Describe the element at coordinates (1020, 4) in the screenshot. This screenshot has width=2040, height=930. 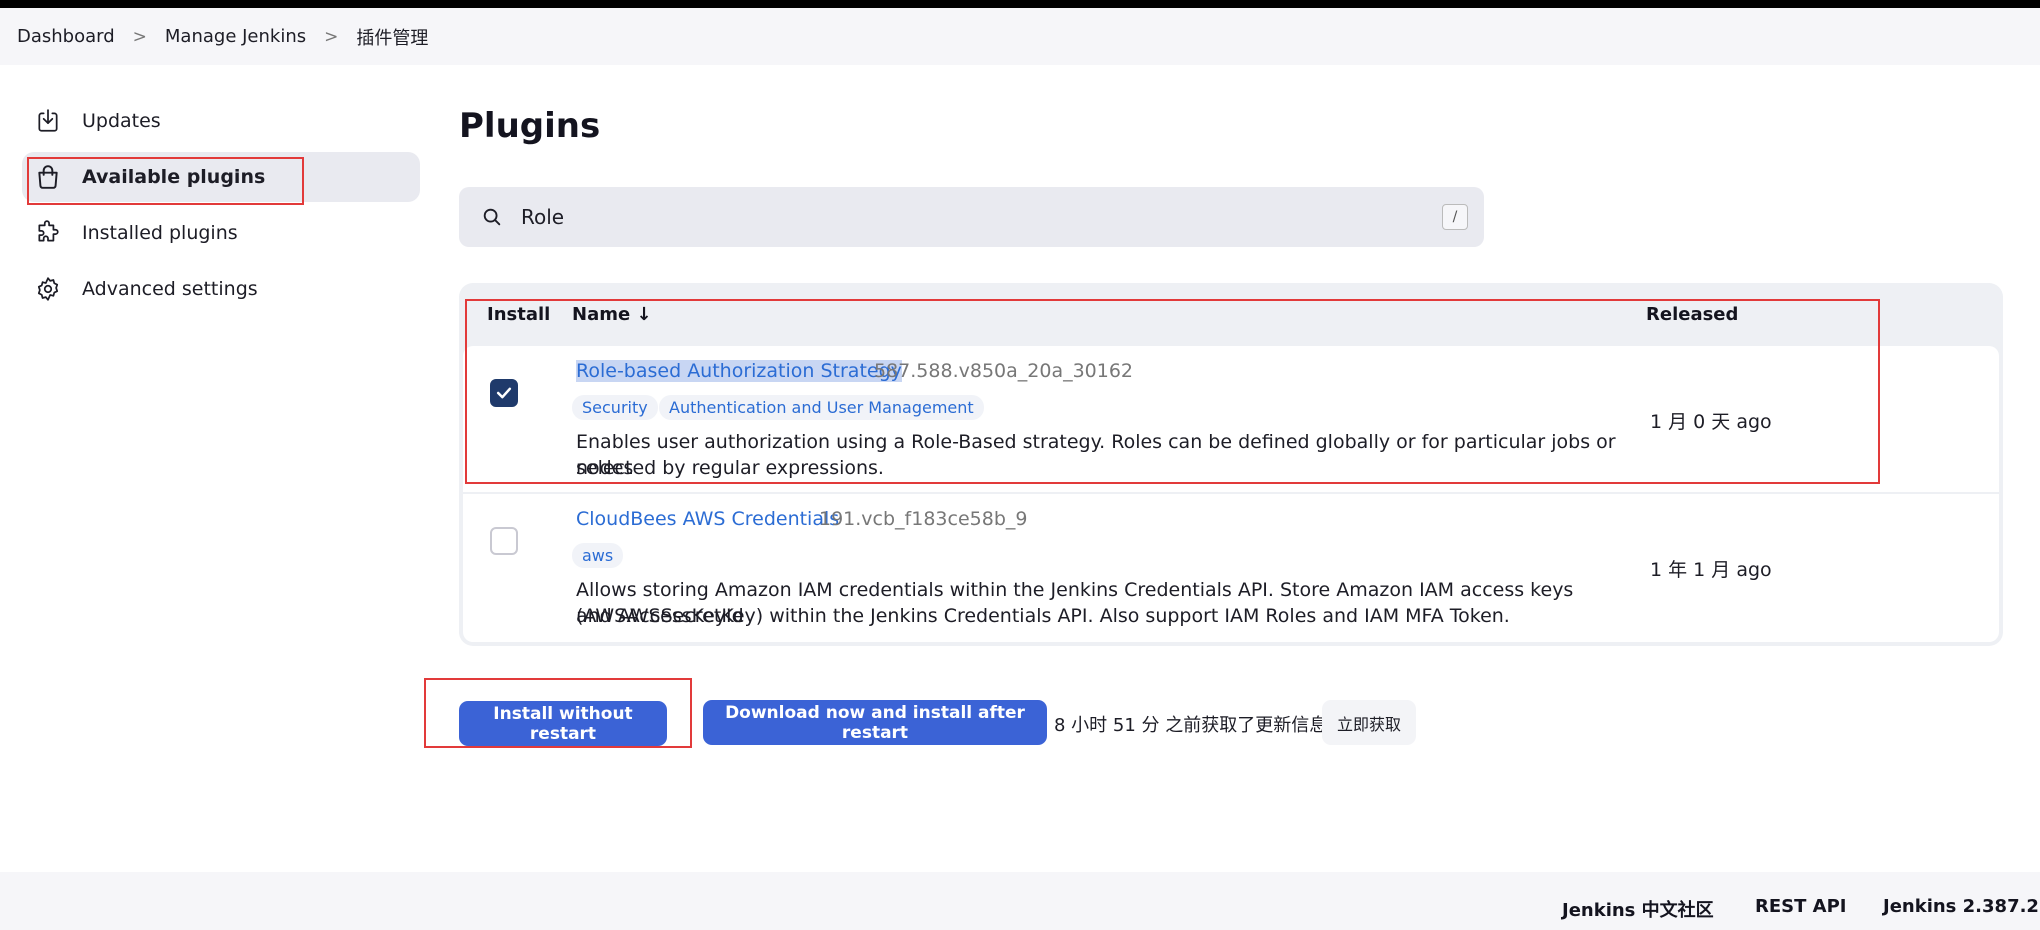
I see `top-border` at that location.